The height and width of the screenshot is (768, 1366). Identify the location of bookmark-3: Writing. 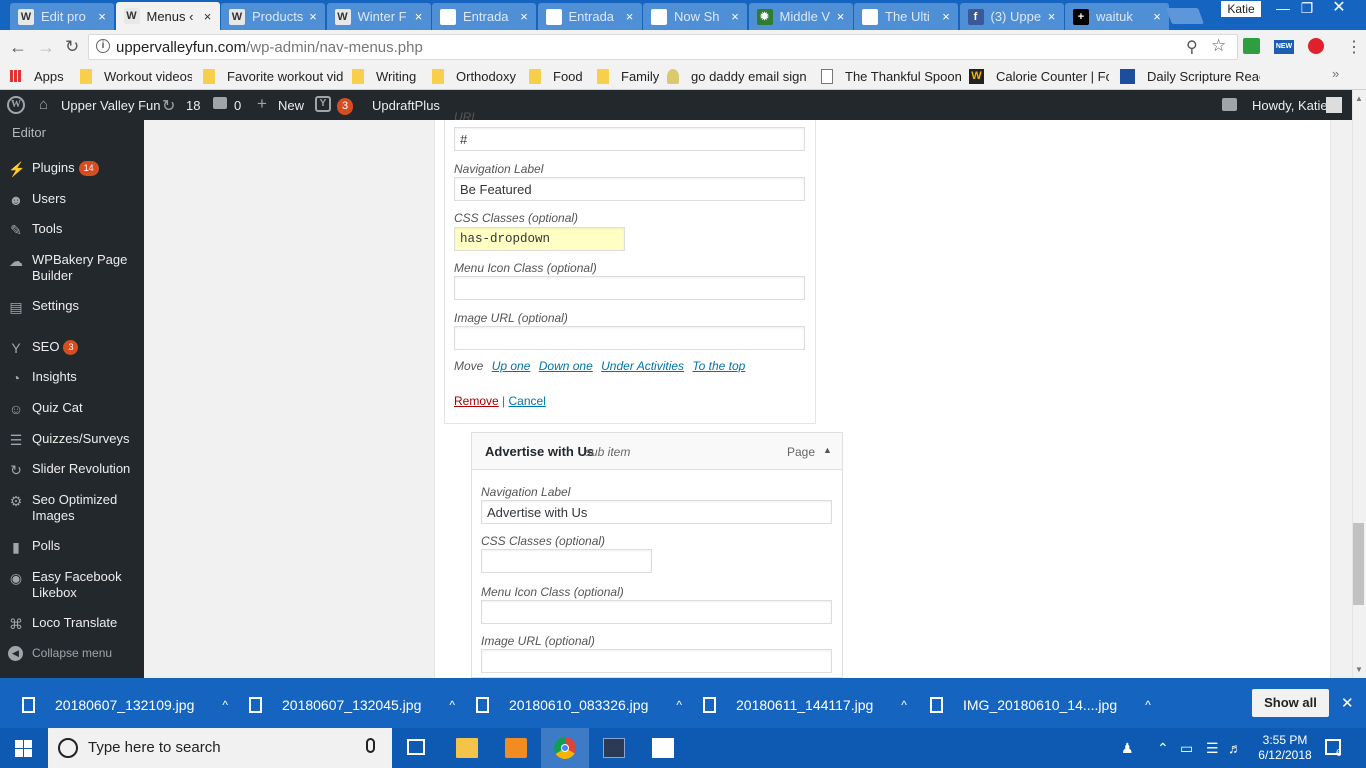
(387, 76).